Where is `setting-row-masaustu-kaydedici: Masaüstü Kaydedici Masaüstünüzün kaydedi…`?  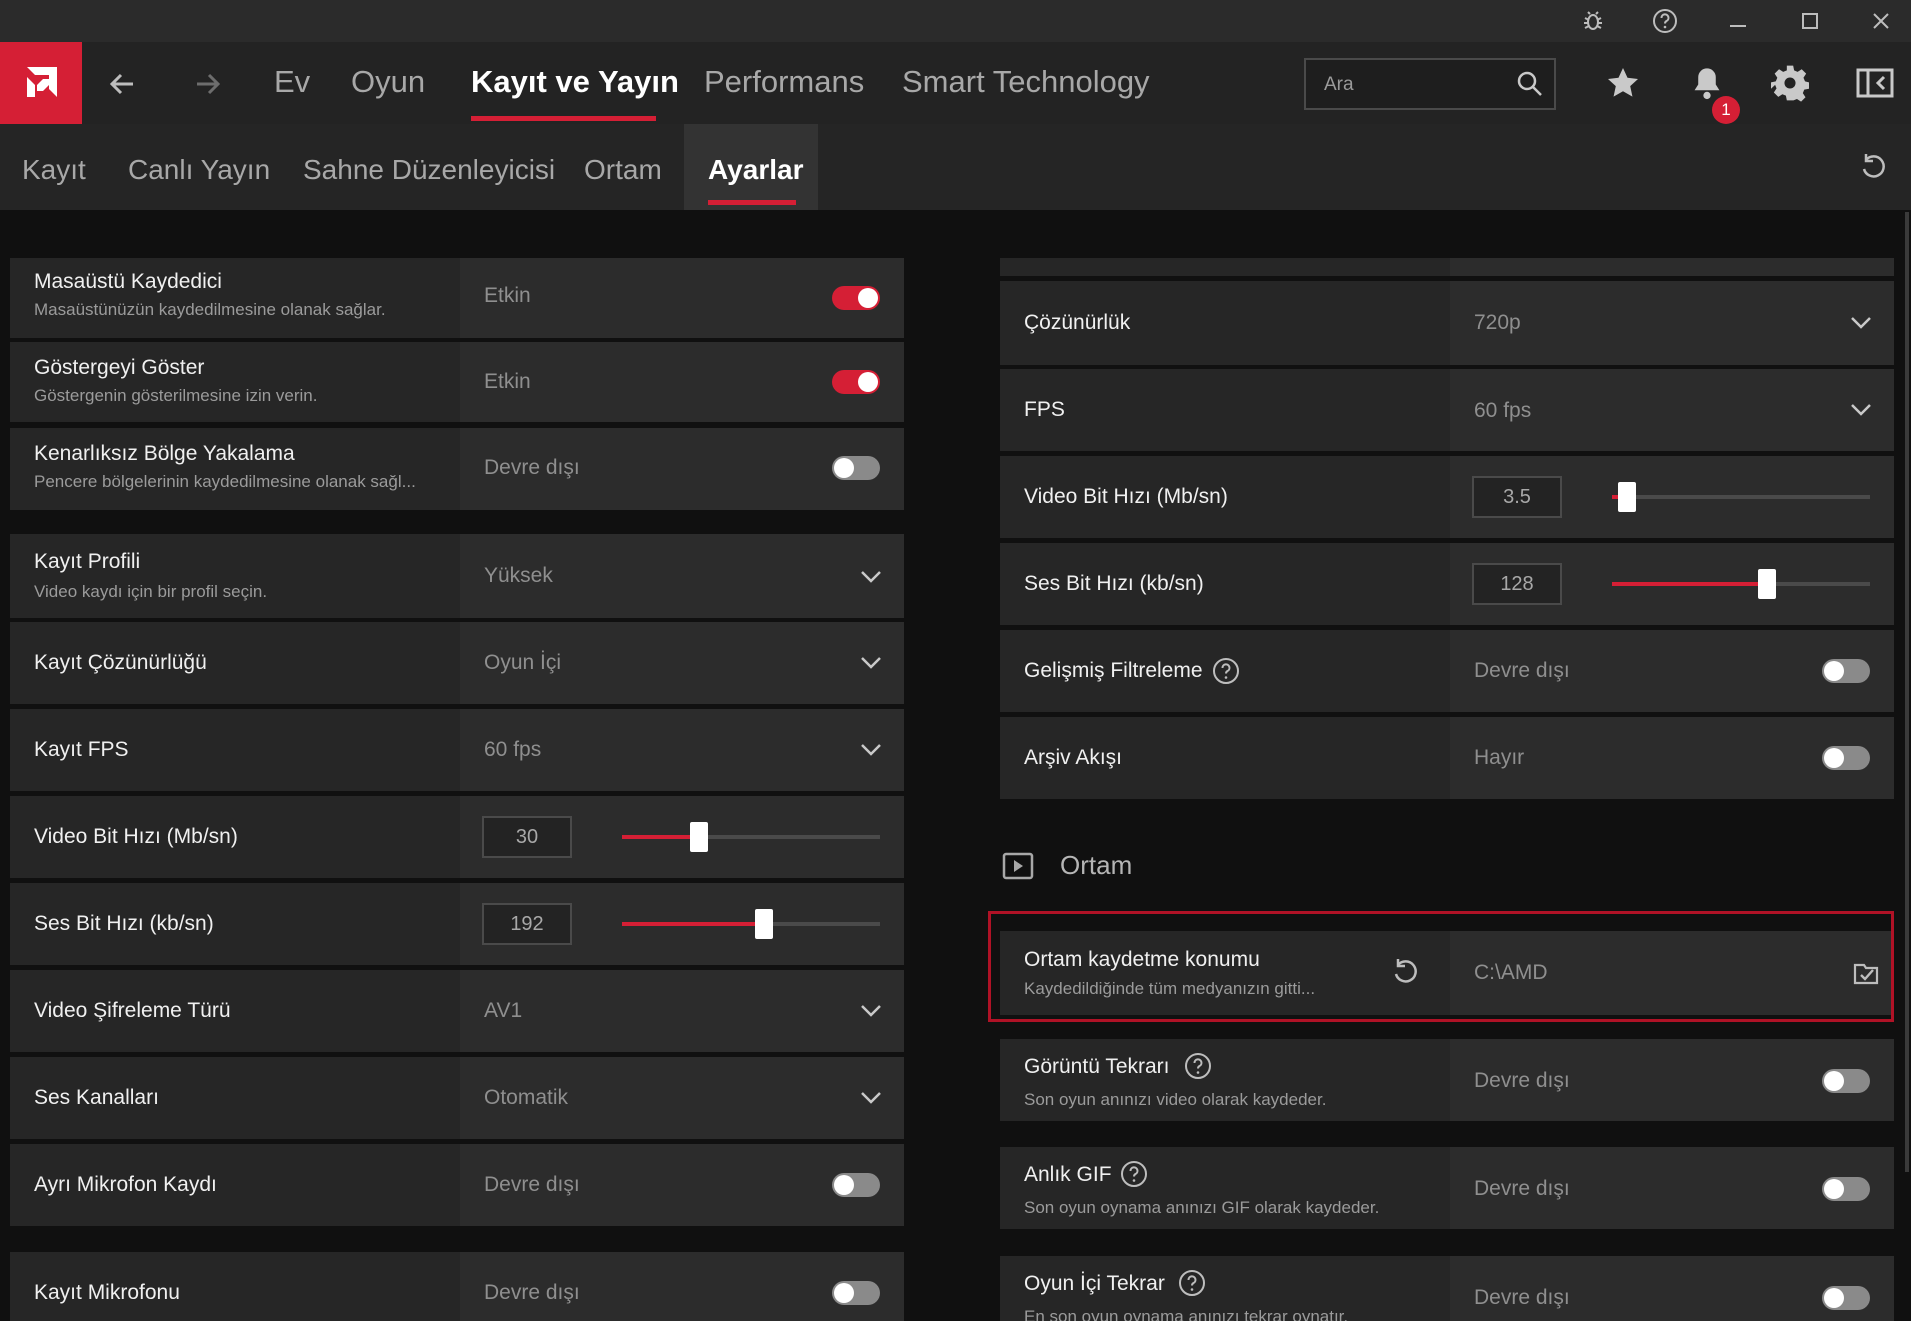
setting-row-masaustu-kaydedici: Masaüstü Kaydedici Masaüstünüzün kaydedi… is located at coordinates (457, 298).